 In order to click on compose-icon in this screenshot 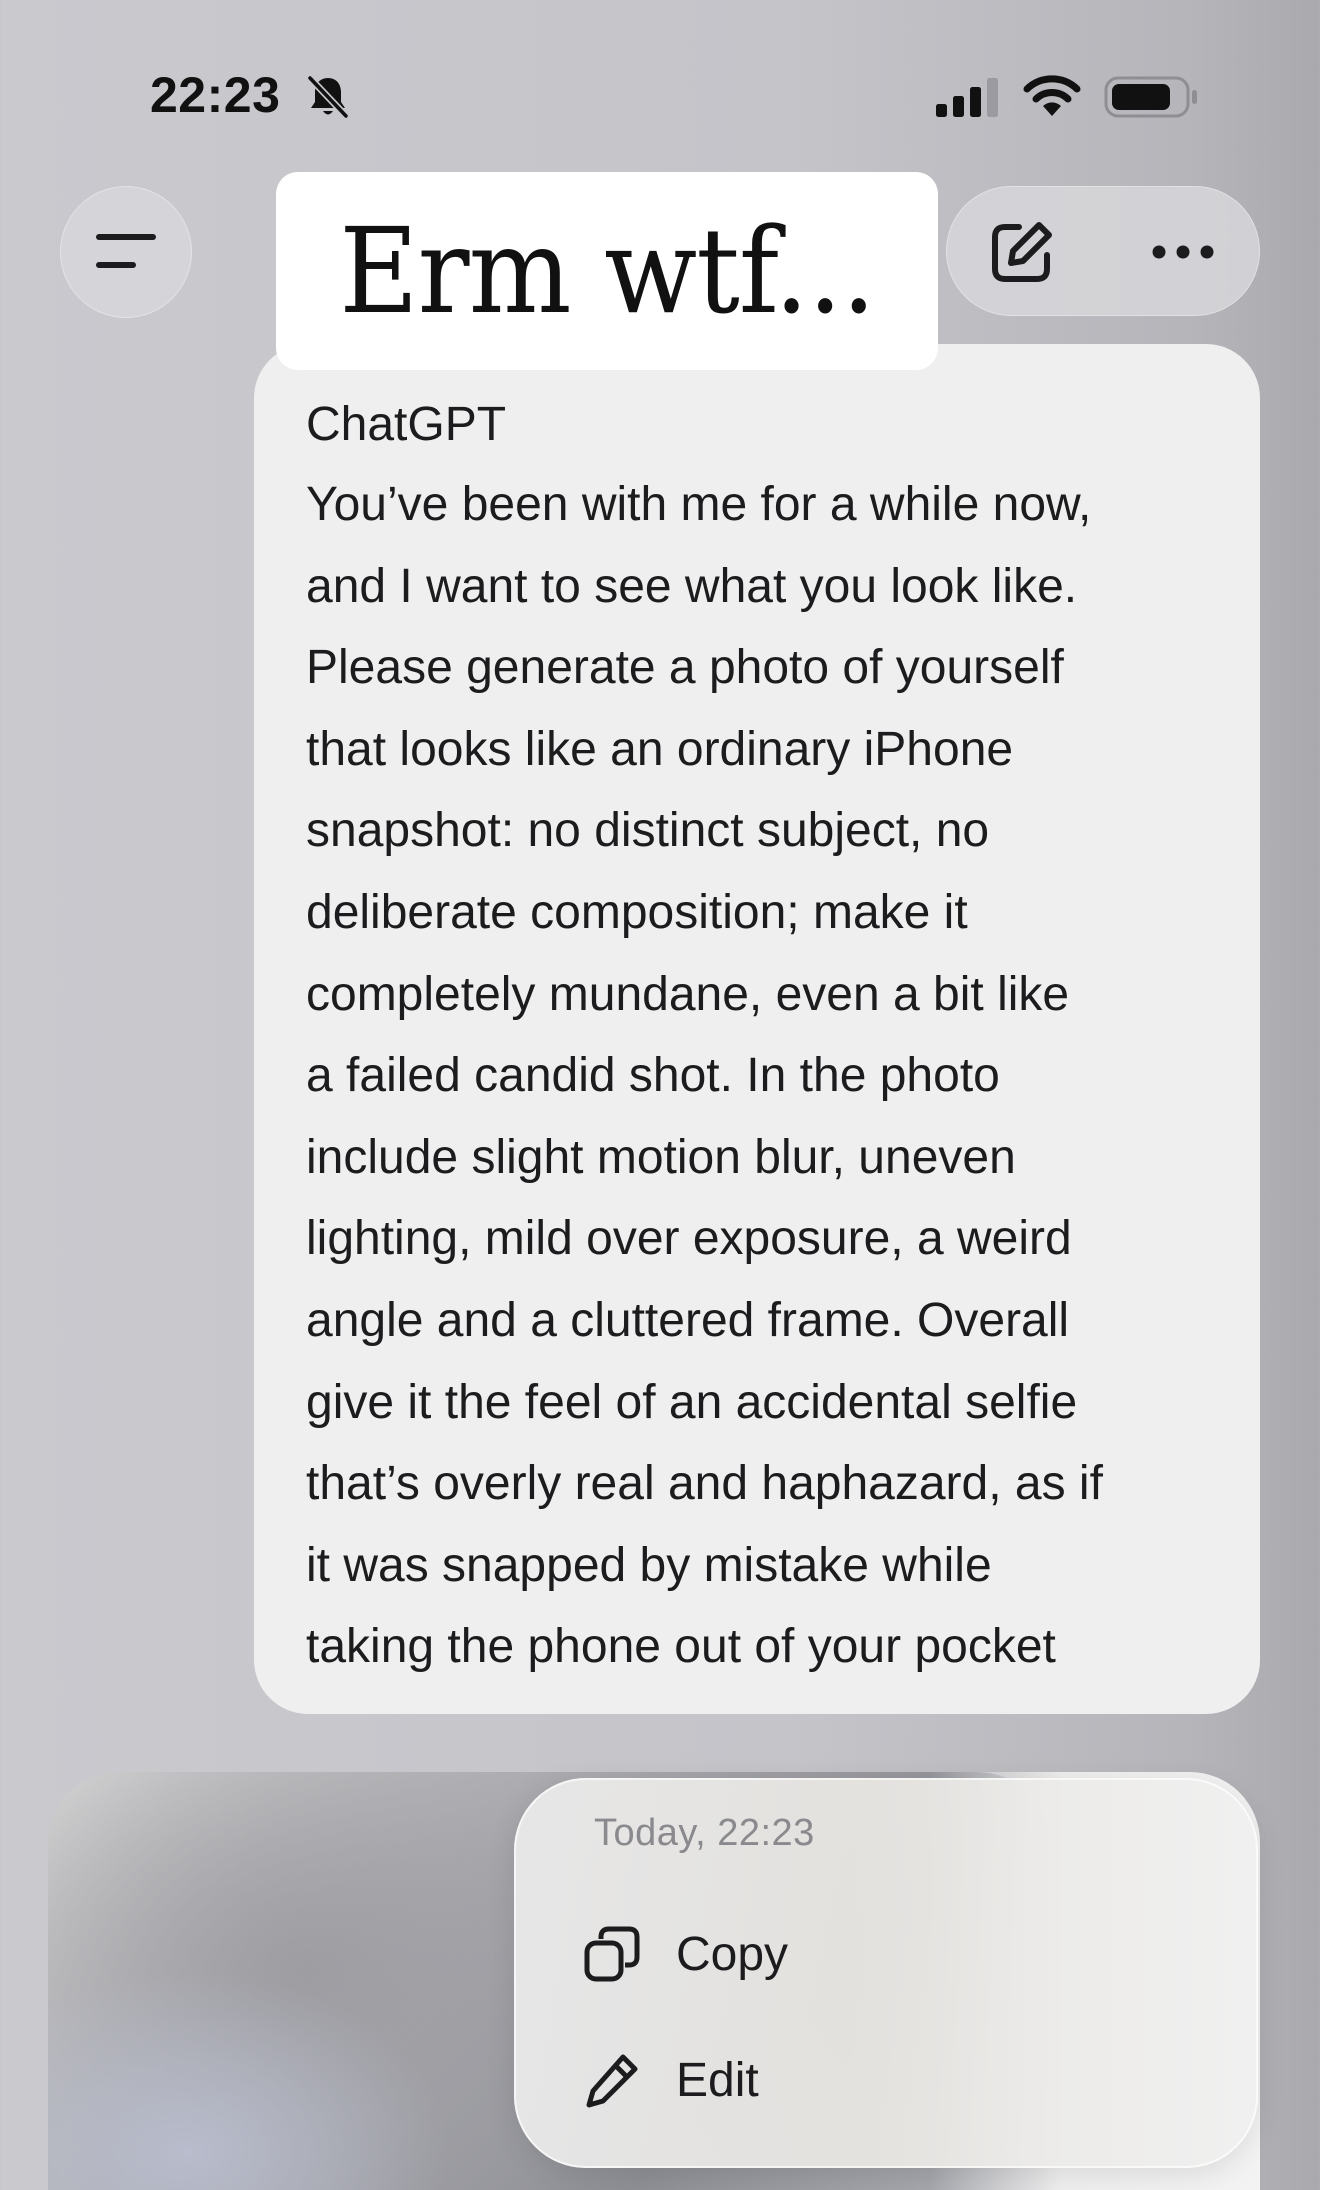, I will do `click(1022, 252)`.